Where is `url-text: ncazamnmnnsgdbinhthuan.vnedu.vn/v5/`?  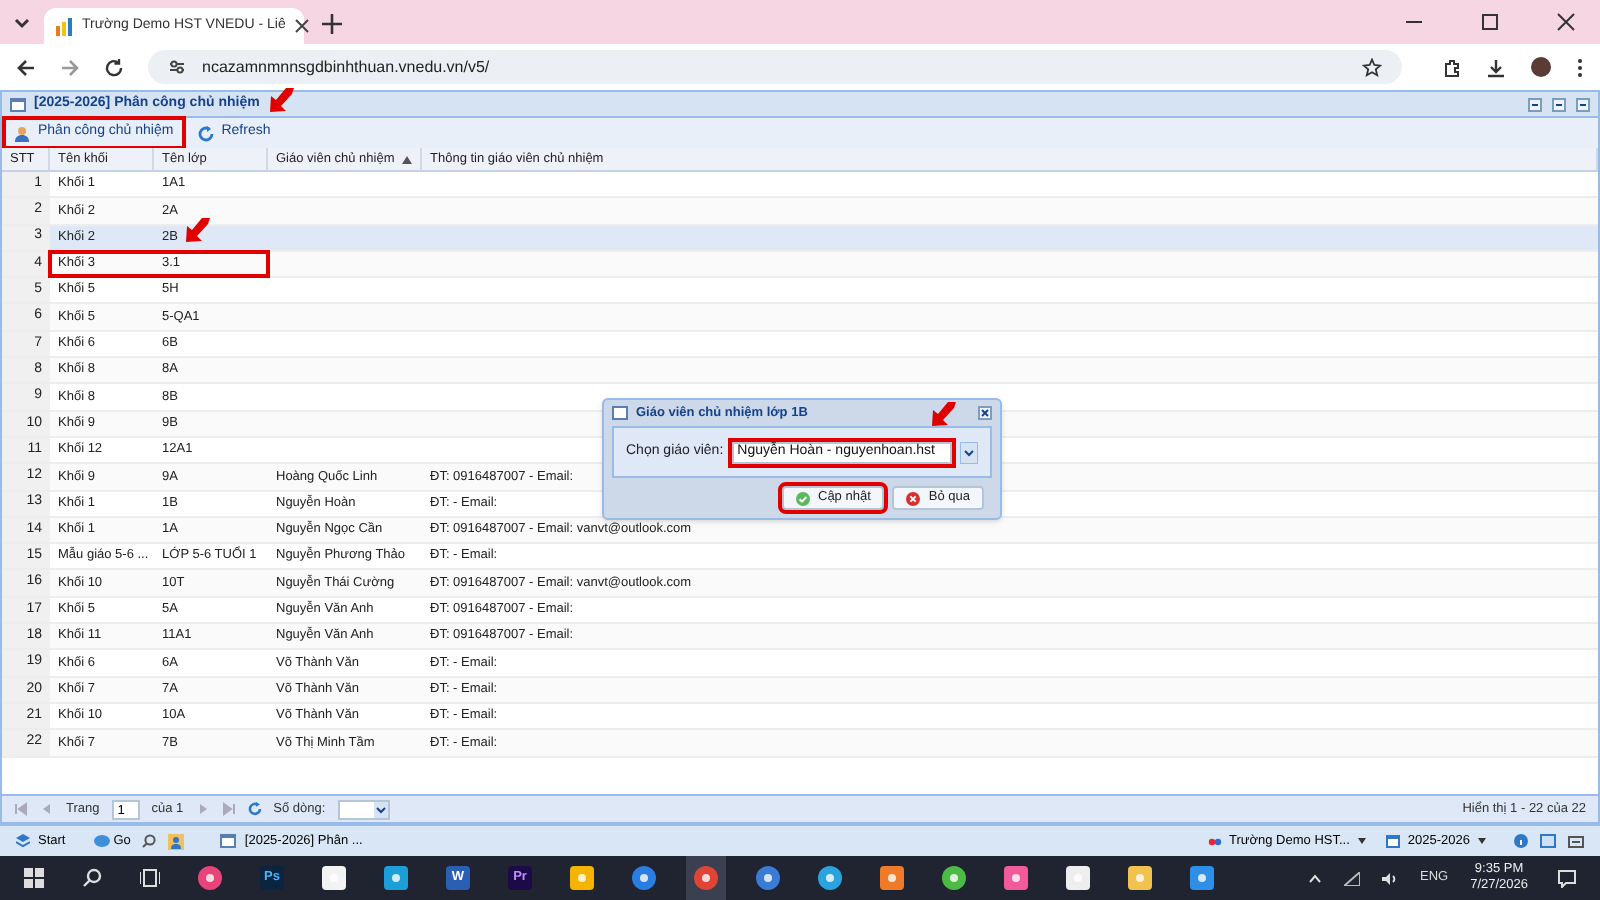 url-text: ncazamnmnnsgdbinhthuan.vnedu.vn/v5/ is located at coordinates (347, 67).